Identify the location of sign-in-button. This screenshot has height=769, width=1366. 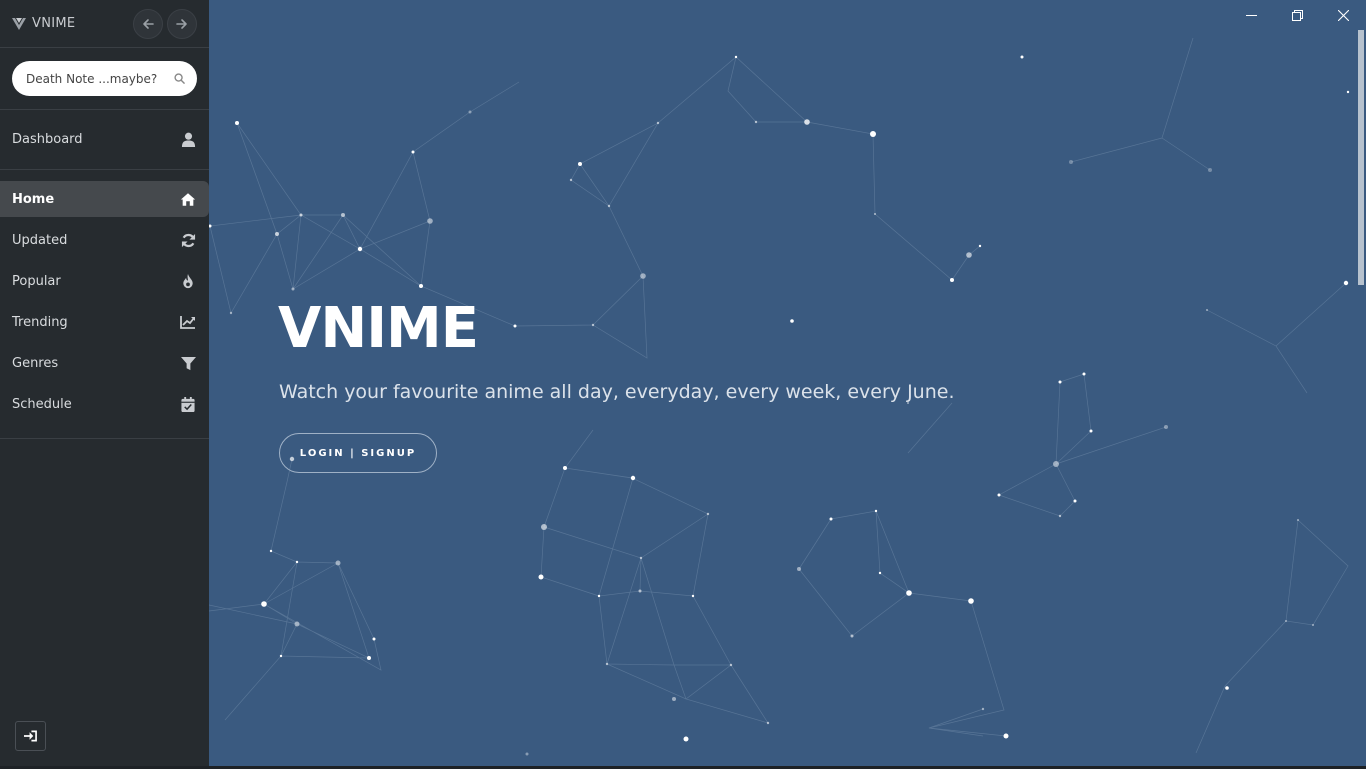
(30, 736).